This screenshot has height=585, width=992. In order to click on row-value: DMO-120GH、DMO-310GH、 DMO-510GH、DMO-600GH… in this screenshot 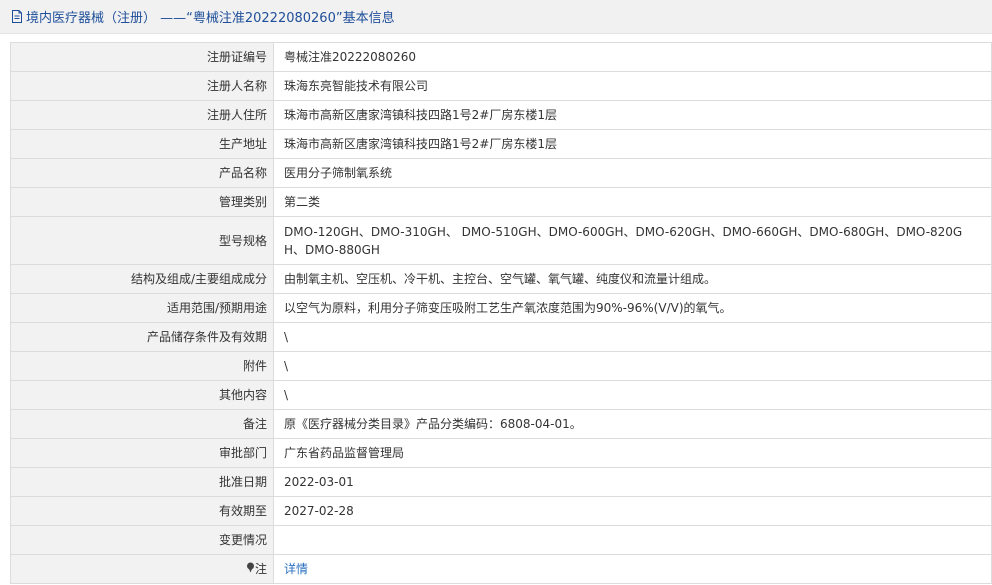, I will do `click(632, 240)`.